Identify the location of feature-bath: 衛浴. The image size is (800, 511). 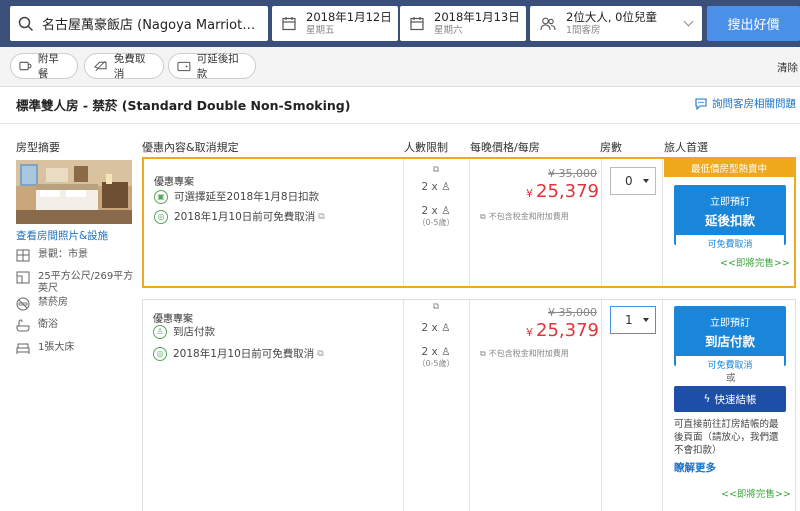
(77, 325).